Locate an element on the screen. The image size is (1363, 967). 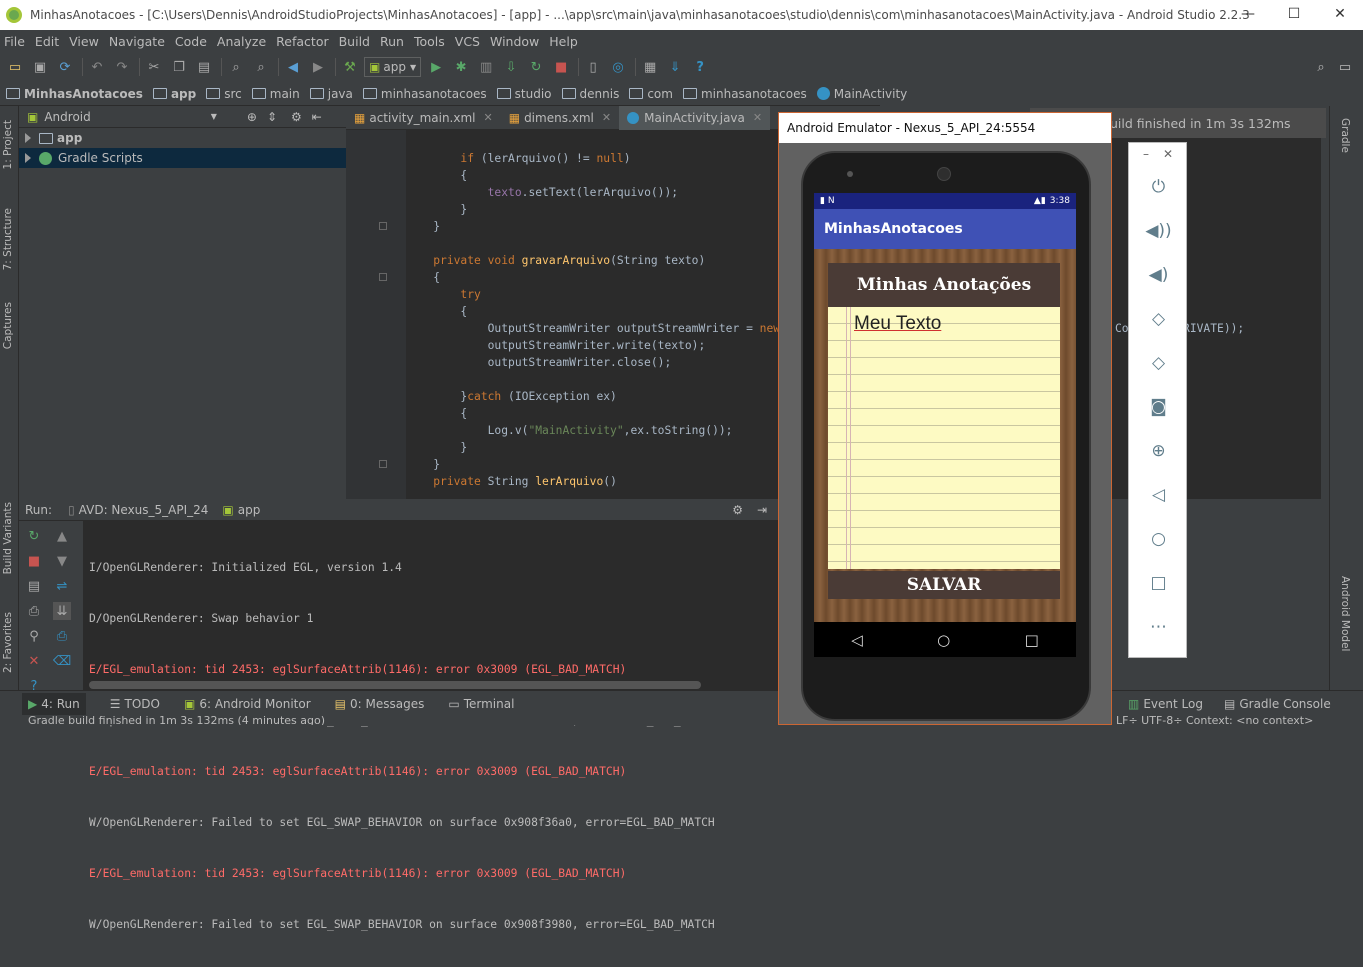
tab-dimens-xml: ▦ dimens.xml ✕ is located at coordinates (560, 118).